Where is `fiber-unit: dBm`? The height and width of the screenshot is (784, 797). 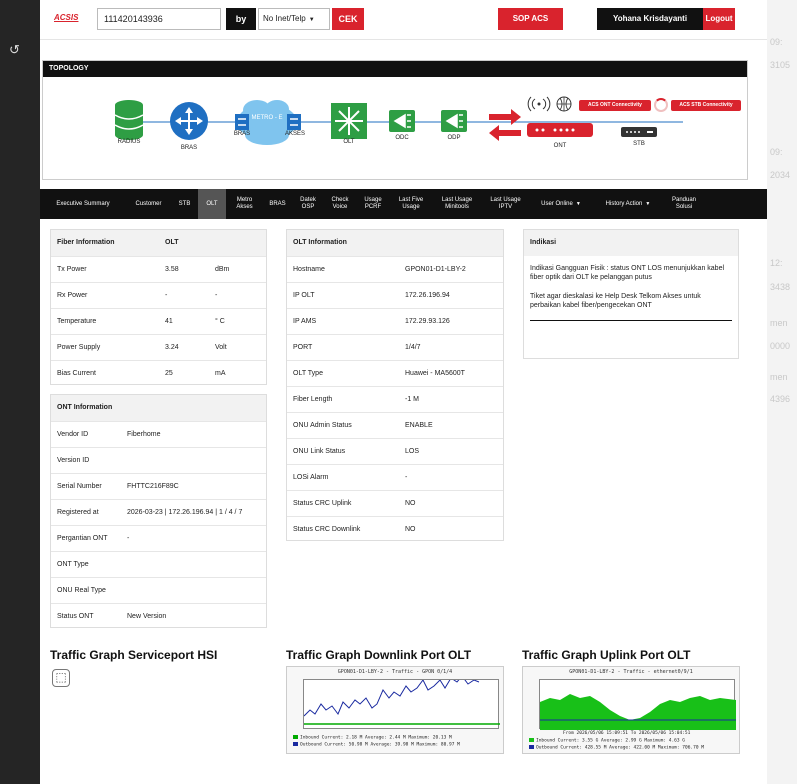 fiber-unit: dBm is located at coordinates (237, 268).